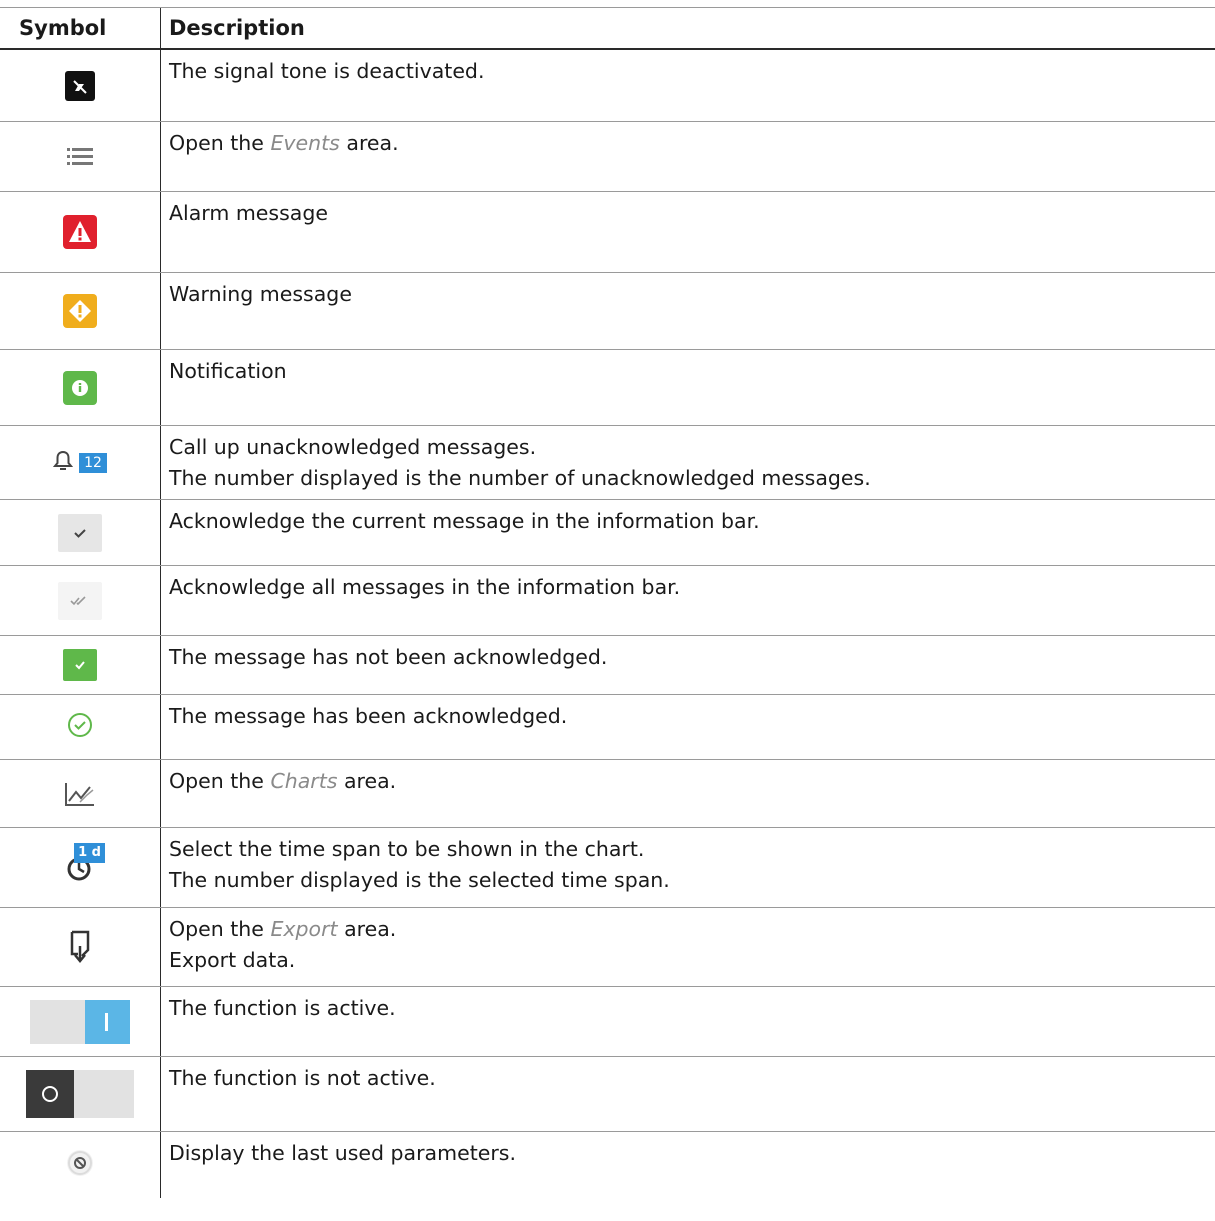  I want to click on table-row: Open the Events area., so click(607, 157).